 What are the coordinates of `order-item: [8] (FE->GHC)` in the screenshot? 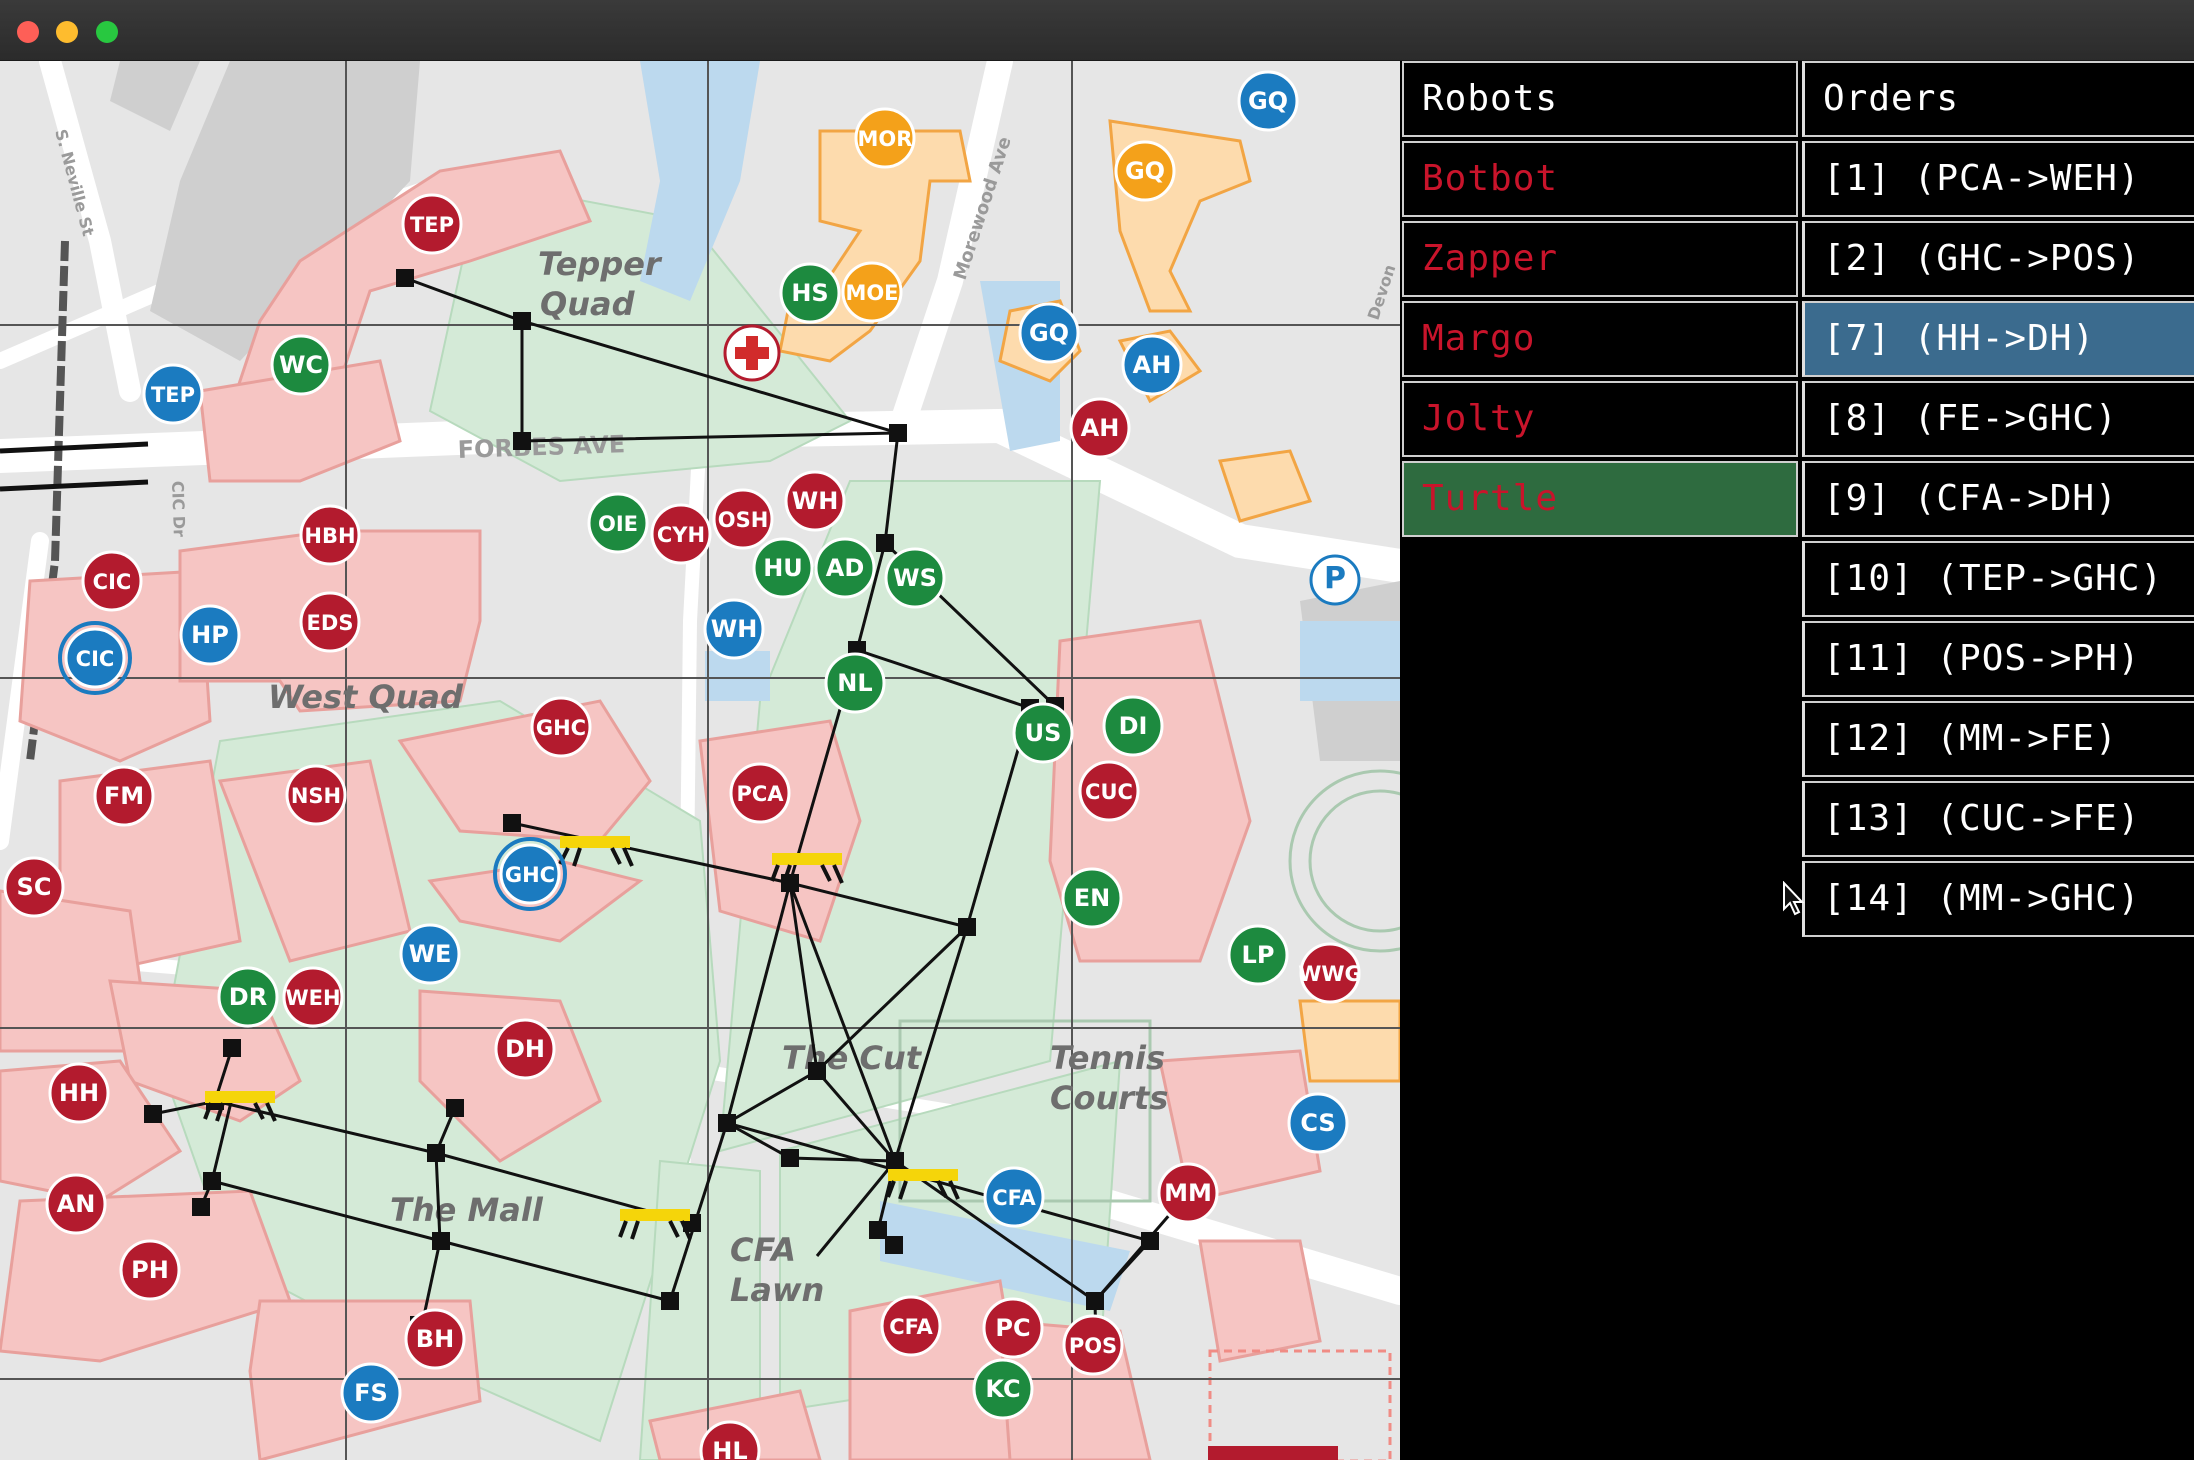 It's located at (1998, 419).